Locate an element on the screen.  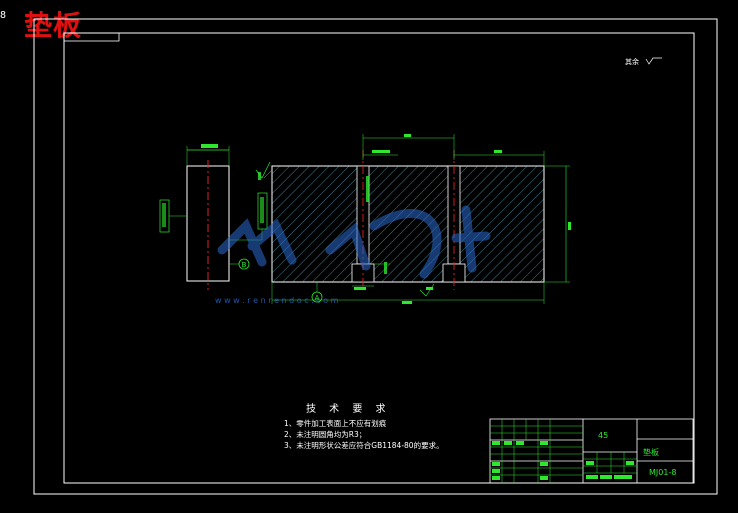
roughness-note: 其余 is located at coordinates (632, 62).